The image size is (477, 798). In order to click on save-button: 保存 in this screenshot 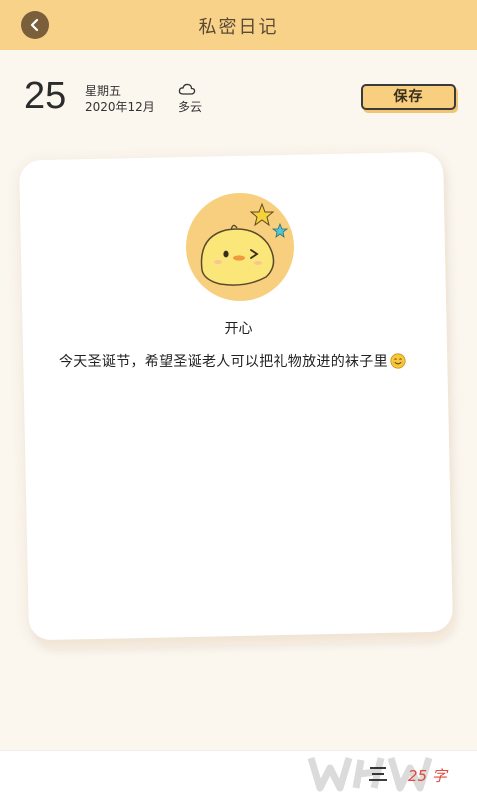, I will do `click(408, 97)`.